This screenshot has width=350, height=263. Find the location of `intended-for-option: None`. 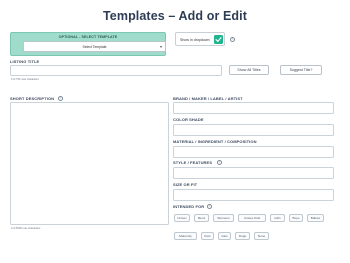

intended-for-option: None is located at coordinates (261, 236).